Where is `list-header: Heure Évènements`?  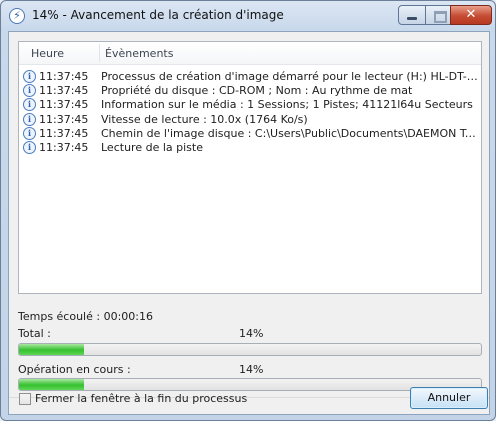 list-header: Heure Évènements is located at coordinates (250, 53).